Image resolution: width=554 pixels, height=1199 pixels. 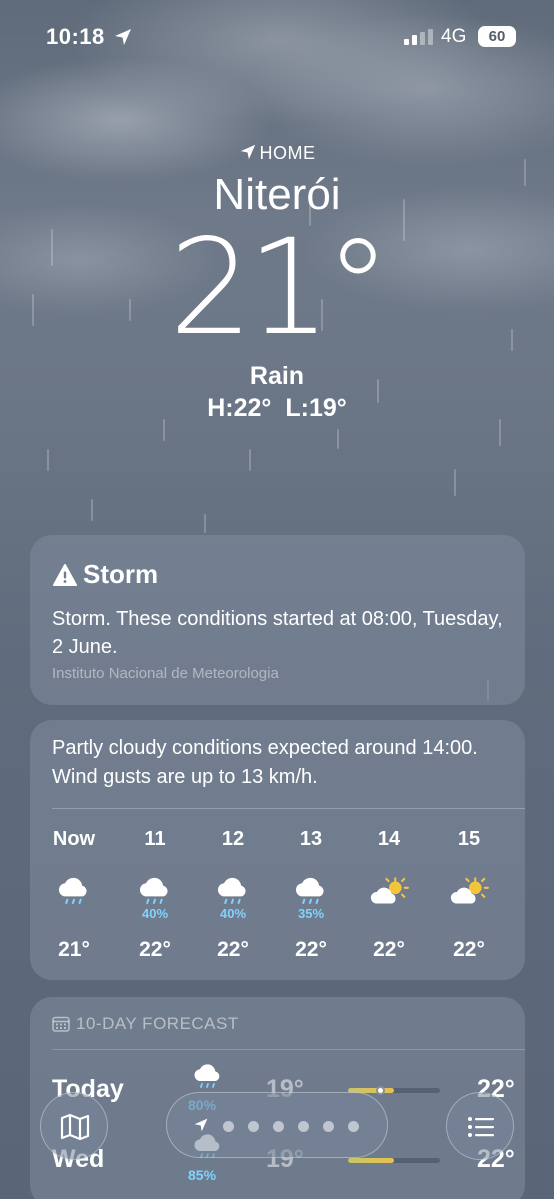 I want to click on precipitation-chance: 35%, so click(x=311, y=913).